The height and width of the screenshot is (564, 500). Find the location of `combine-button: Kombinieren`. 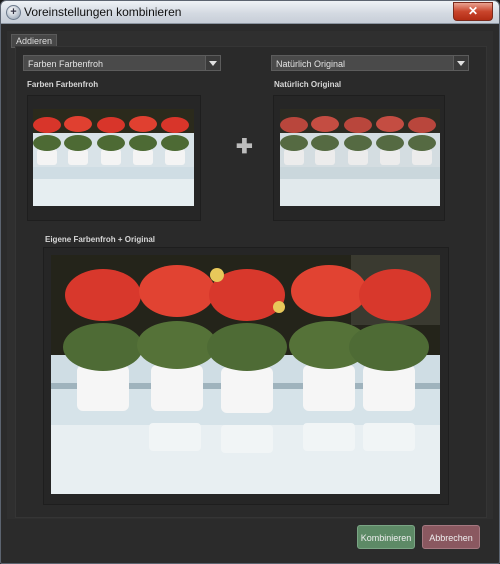

combine-button: Kombinieren is located at coordinates (386, 537).